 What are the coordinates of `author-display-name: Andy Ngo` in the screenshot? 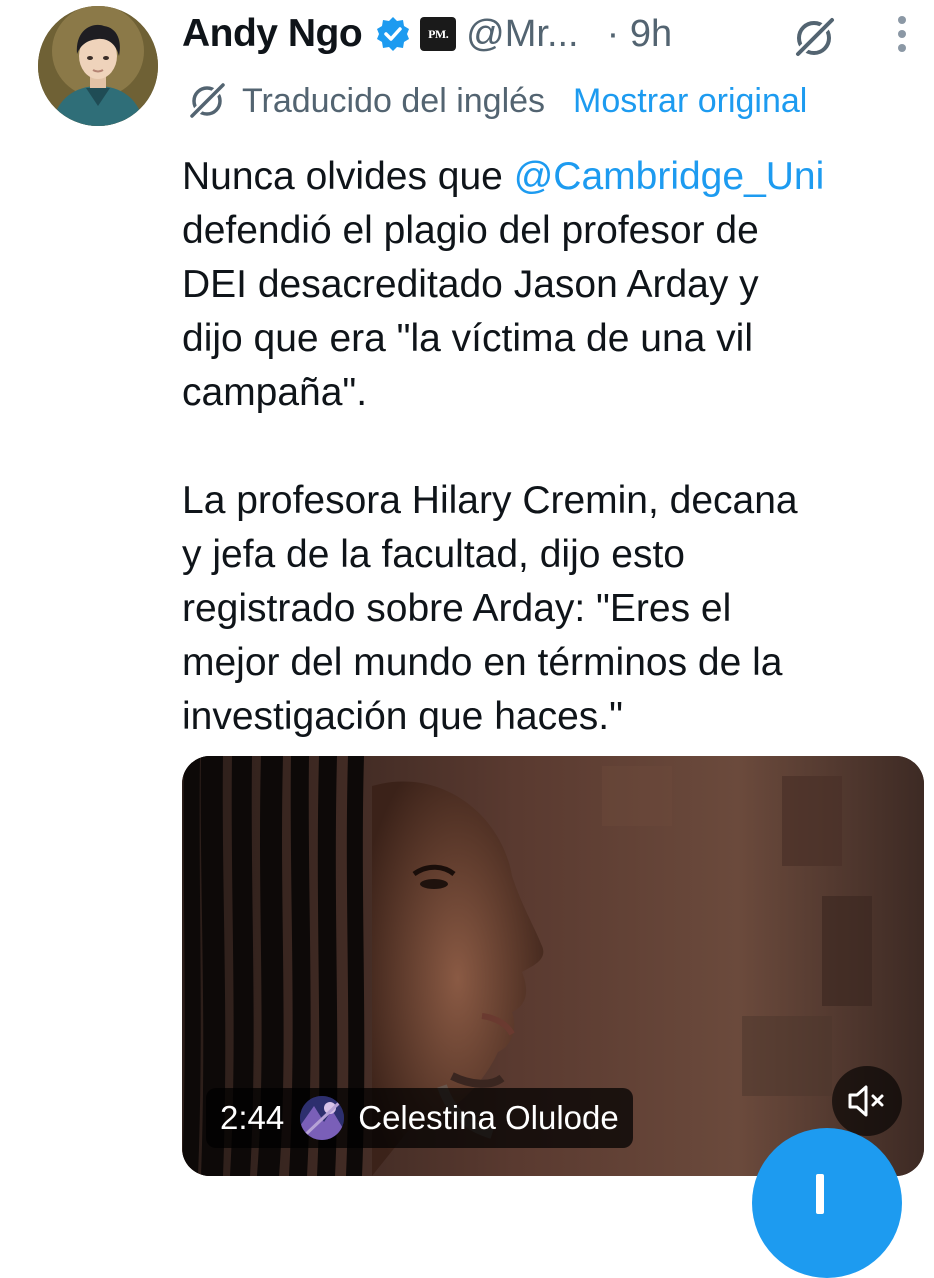 It's located at (272, 34).